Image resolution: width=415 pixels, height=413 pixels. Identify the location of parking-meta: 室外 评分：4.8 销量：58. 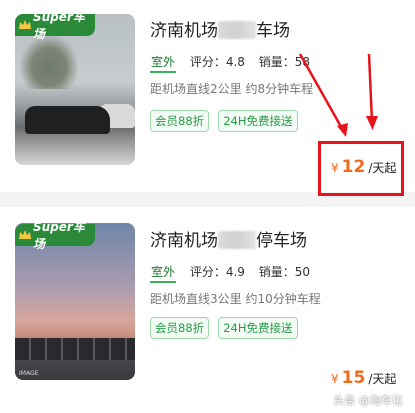
(230, 63).